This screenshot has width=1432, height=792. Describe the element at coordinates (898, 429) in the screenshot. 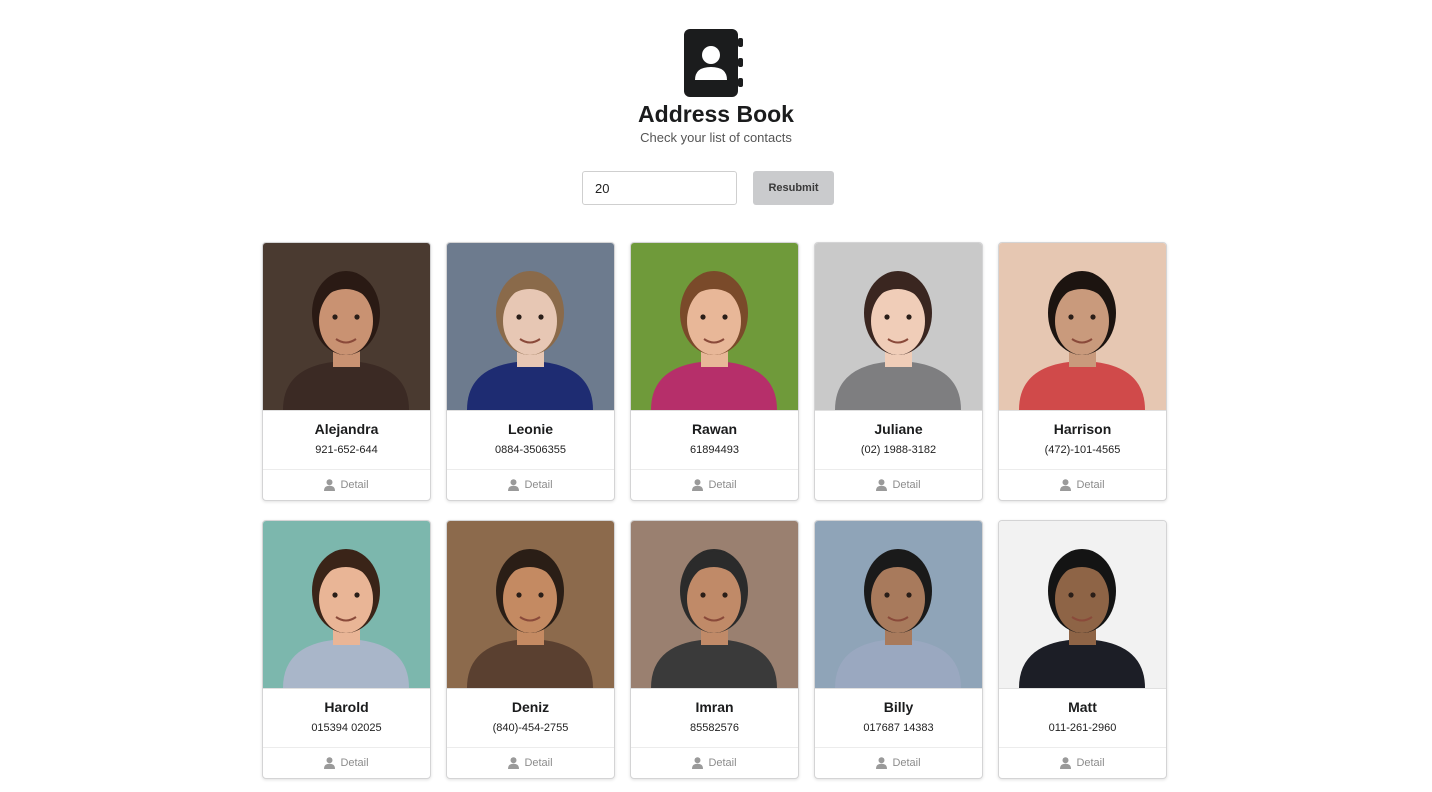

I see `contact-name: Juliane` at that location.